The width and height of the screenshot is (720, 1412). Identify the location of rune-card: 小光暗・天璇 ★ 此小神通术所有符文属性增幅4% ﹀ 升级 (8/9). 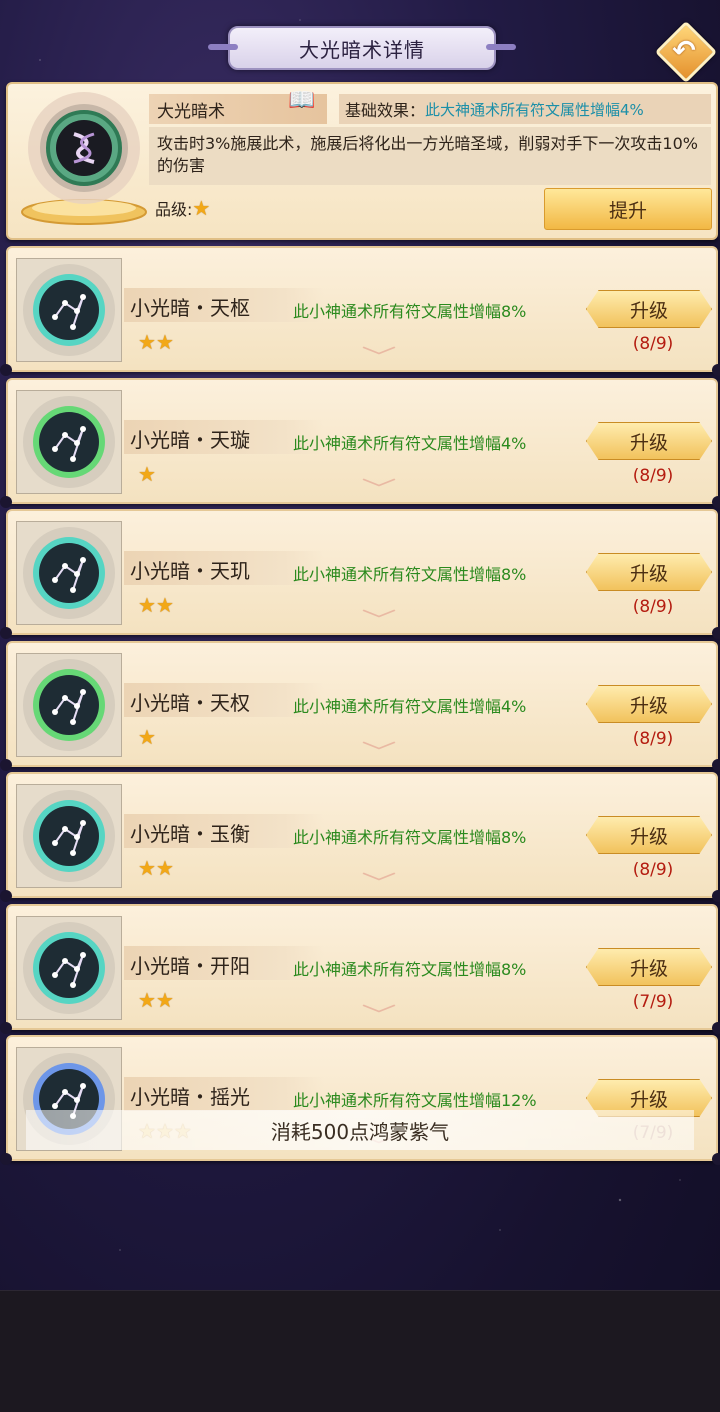
(360, 443).